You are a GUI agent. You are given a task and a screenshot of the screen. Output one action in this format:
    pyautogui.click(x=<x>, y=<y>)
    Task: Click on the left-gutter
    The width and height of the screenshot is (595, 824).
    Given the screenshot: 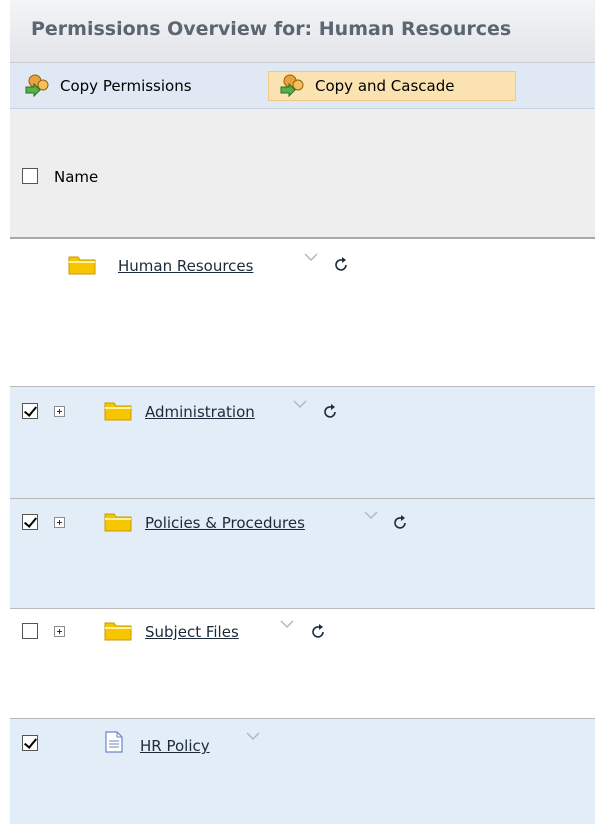 What is the action you would take?
    pyautogui.click(x=5, y=412)
    